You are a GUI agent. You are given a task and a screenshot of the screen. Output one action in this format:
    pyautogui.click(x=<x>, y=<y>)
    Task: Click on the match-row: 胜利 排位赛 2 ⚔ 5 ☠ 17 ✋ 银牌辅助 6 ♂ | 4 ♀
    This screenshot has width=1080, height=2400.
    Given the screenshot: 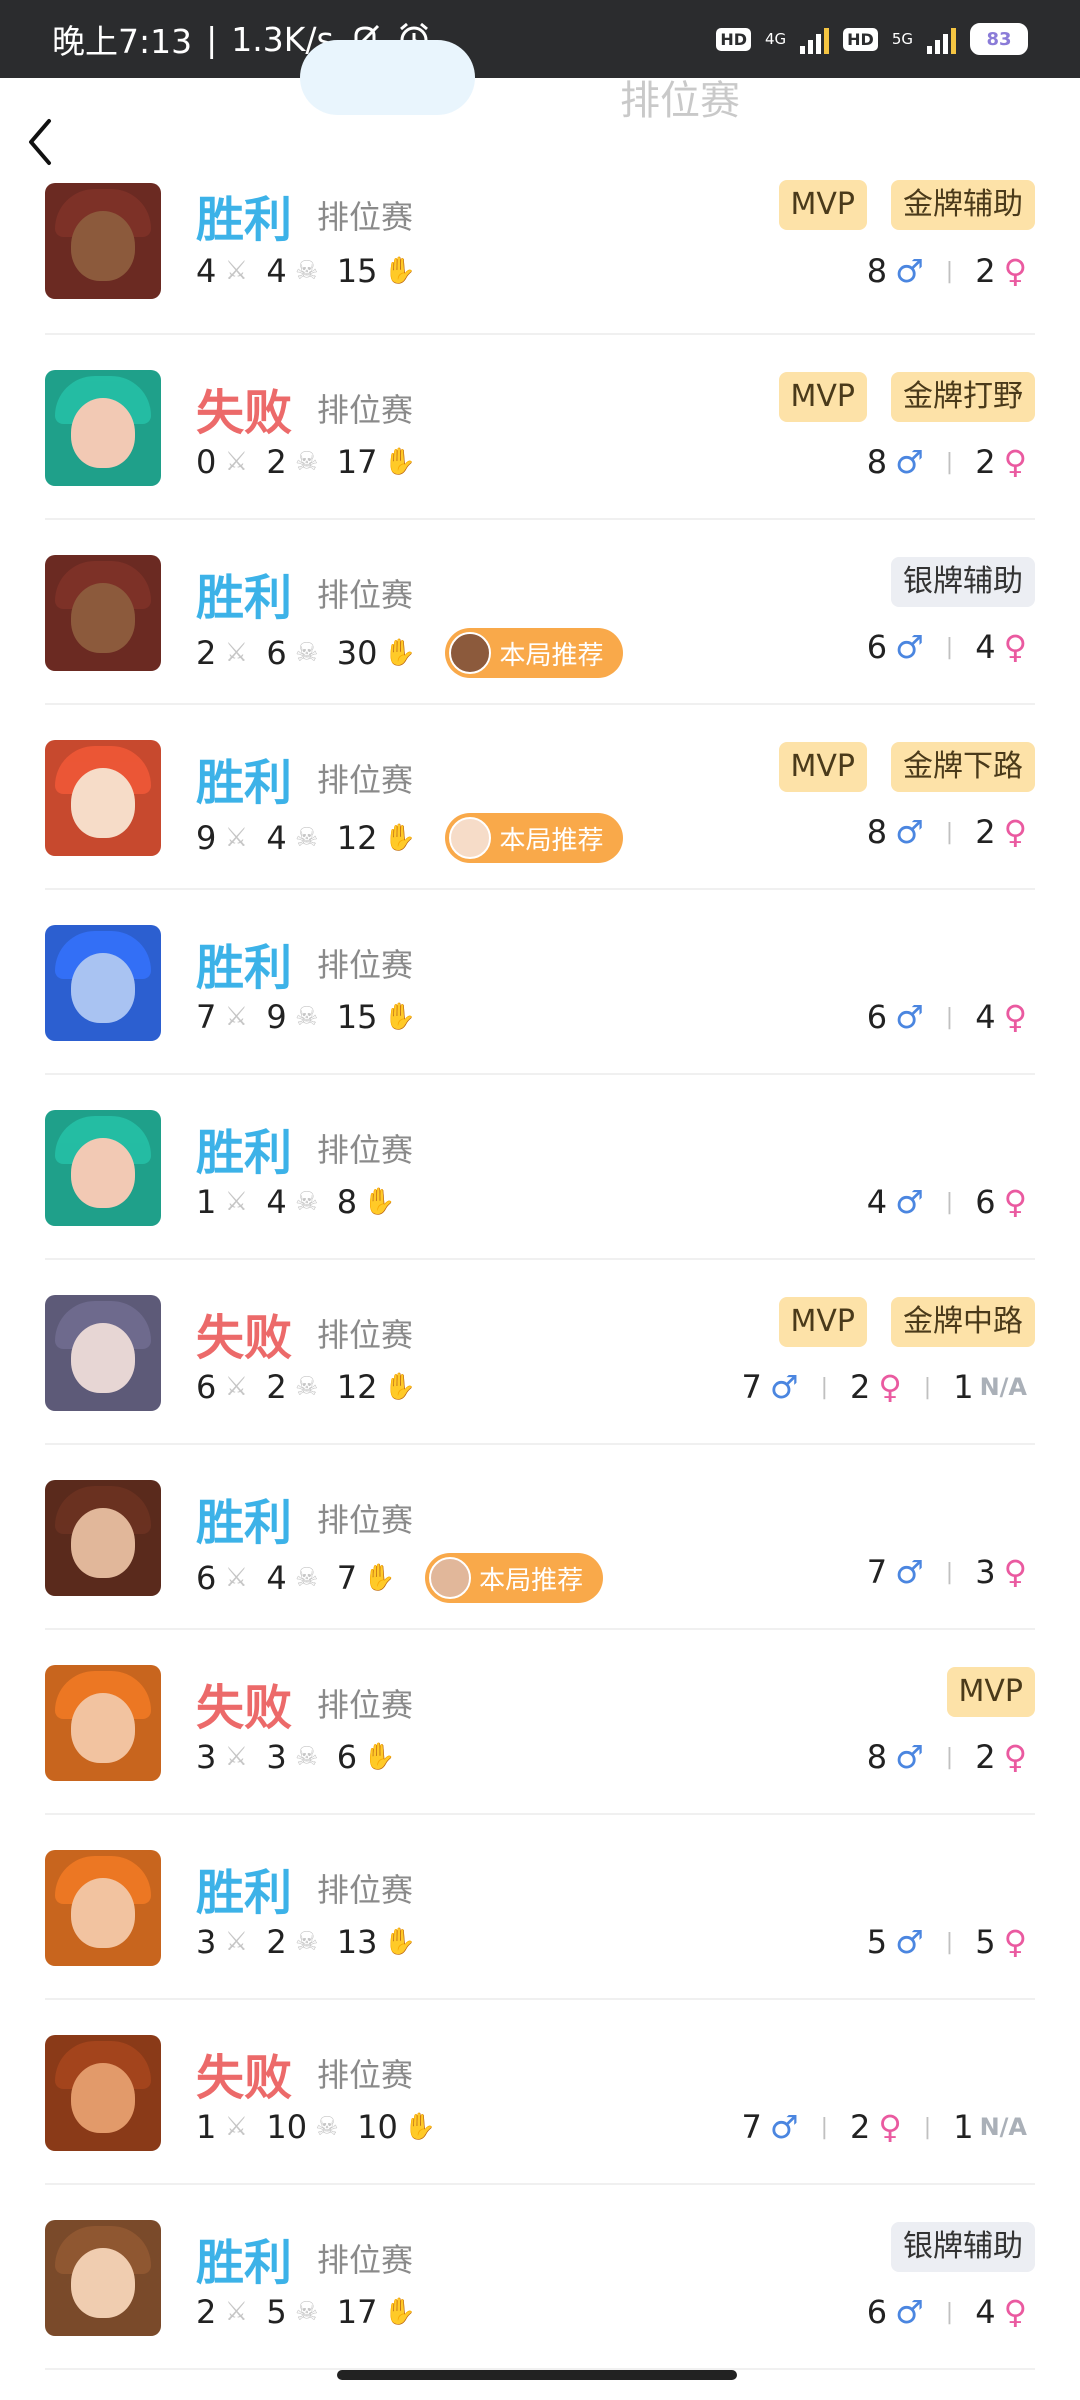 What is the action you would take?
    pyautogui.click(x=540, y=2277)
    